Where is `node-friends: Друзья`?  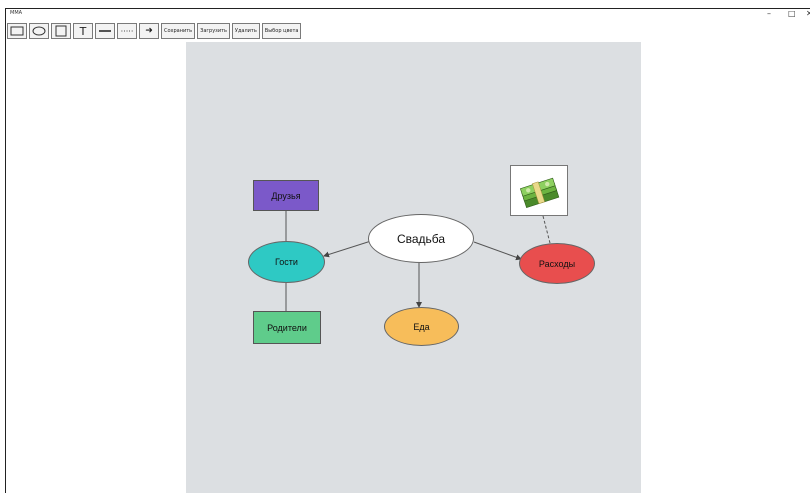
node-friends: Друзья is located at coordinates (286, 195).